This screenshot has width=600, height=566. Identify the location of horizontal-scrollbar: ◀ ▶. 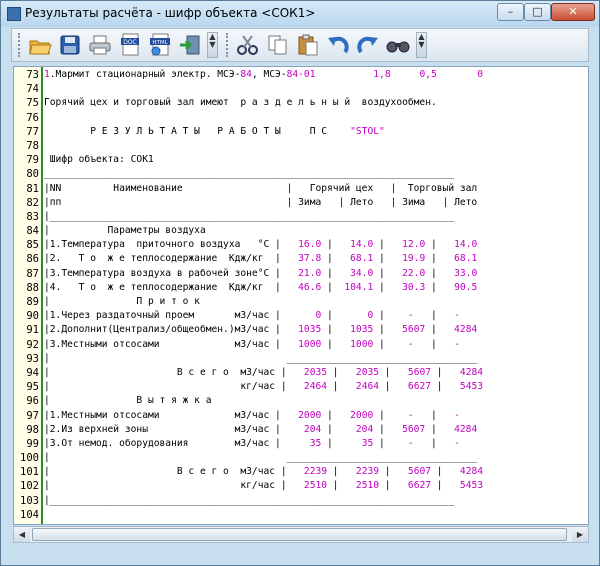
(301, 534).